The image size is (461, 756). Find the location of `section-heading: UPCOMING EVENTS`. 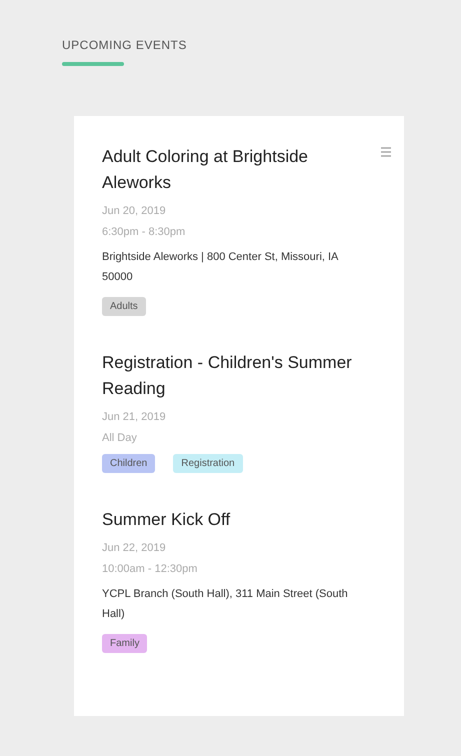

section-heading: UPCOMING EVENTS is located at coordinates (125, 45).